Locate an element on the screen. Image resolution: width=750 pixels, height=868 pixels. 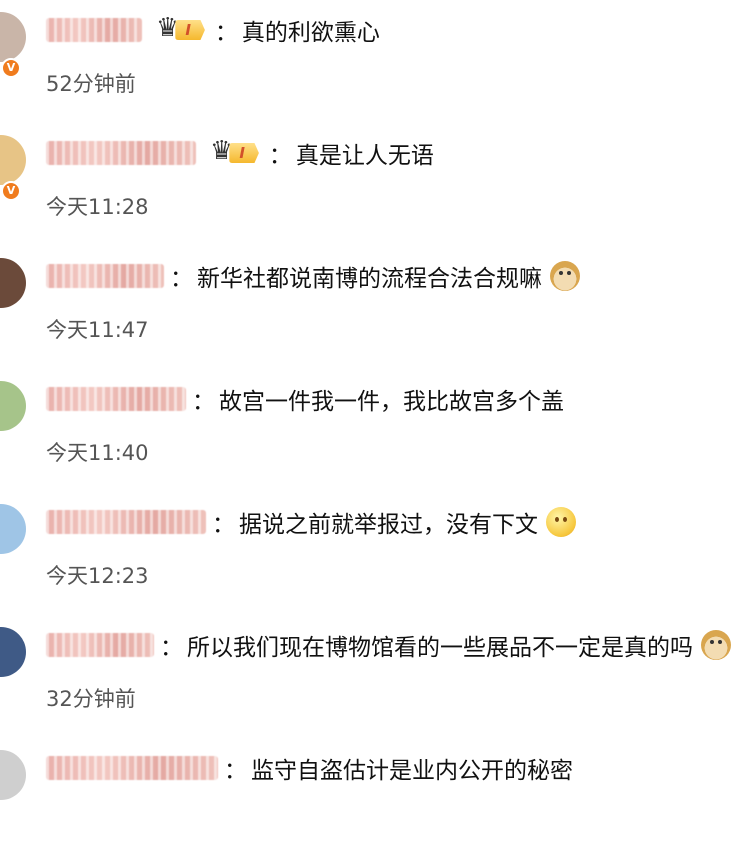
comment-item: ： 据说之前就举报过，没有下文 今天12:23 is located at coordinates (375, 563).